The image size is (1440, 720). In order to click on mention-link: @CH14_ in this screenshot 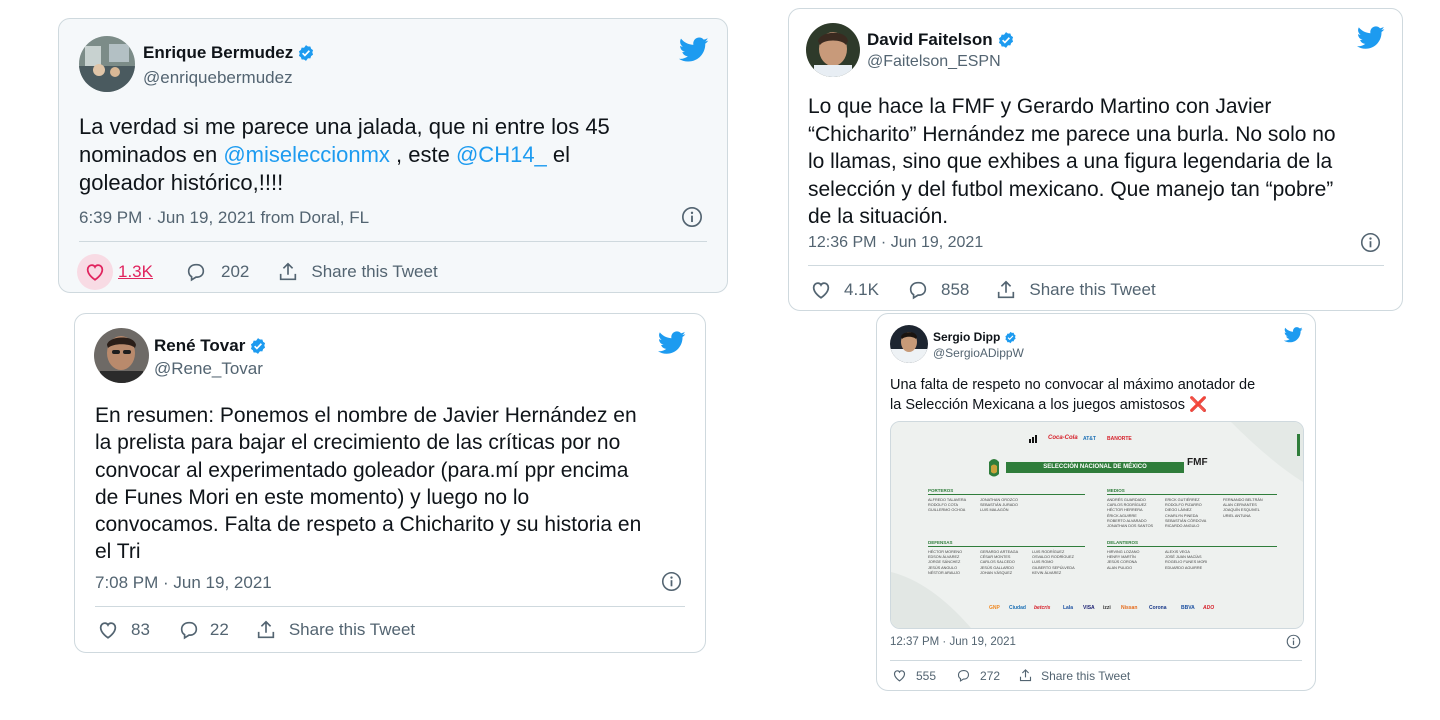, I will do `click(501, 154)`.